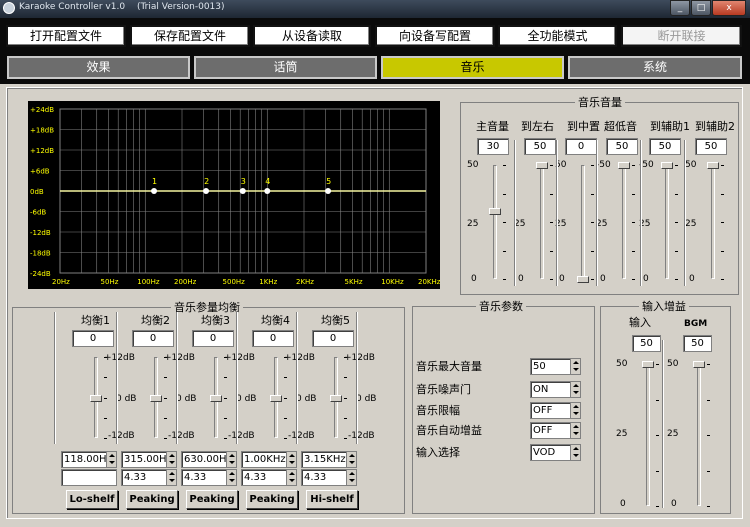 This screenshot has height=527, width=750. I want to click on params.rows.1-label: 音乐噪声门, so click(443, 389).